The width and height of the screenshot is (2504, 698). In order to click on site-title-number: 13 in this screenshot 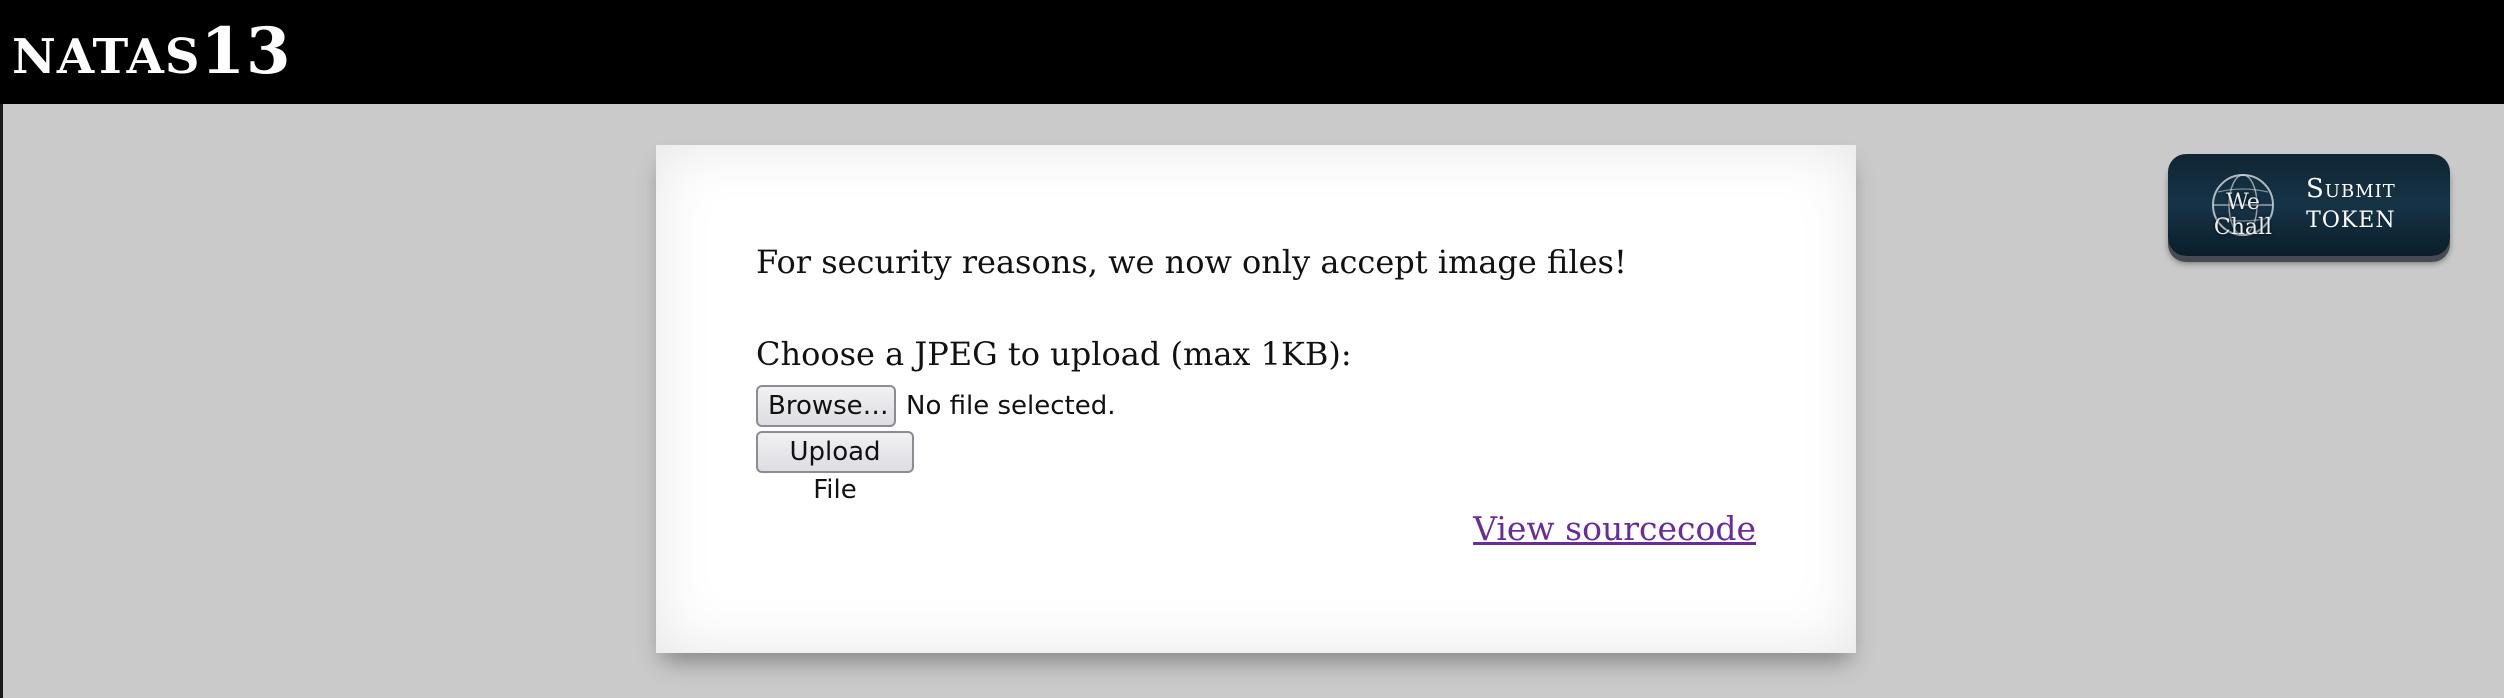, I will do `click(246, 51)`.